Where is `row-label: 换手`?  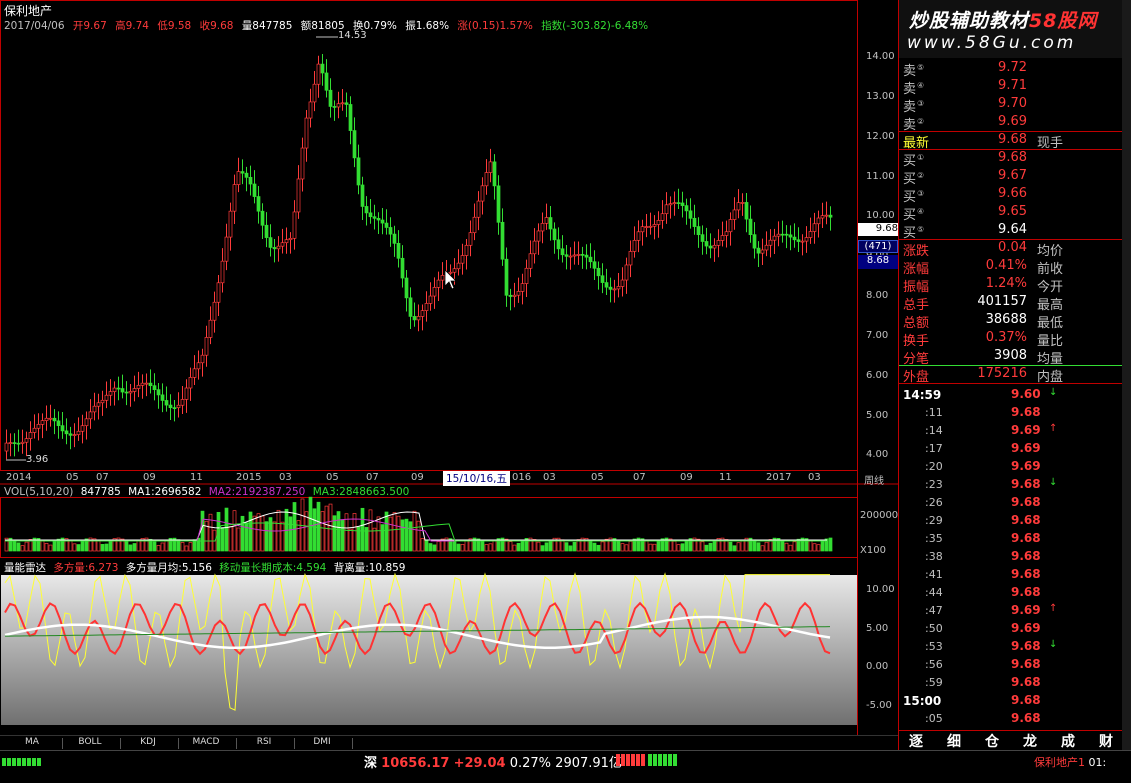 row-label: 换手 is located at coordinates (916, 341).